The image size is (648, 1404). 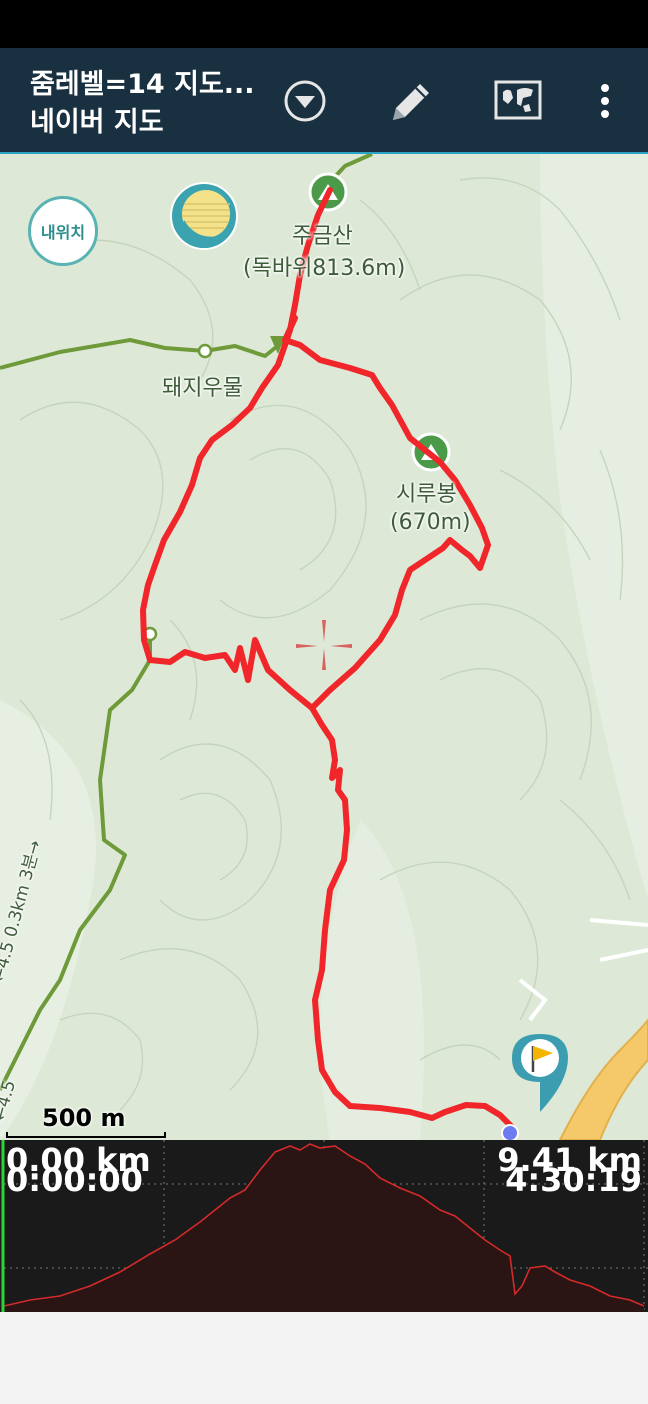 What do you see at coordinates (573, 1180) in the screenshot?
I see `end-time: 4:30:19` at bounding box center [573, 1180].